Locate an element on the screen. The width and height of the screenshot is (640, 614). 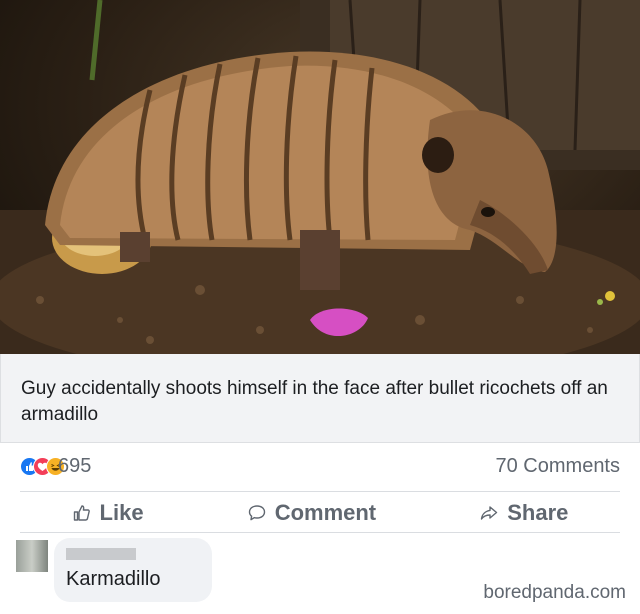
reactions-summary: 695 70 Comments is located at coordinates (320, 467).